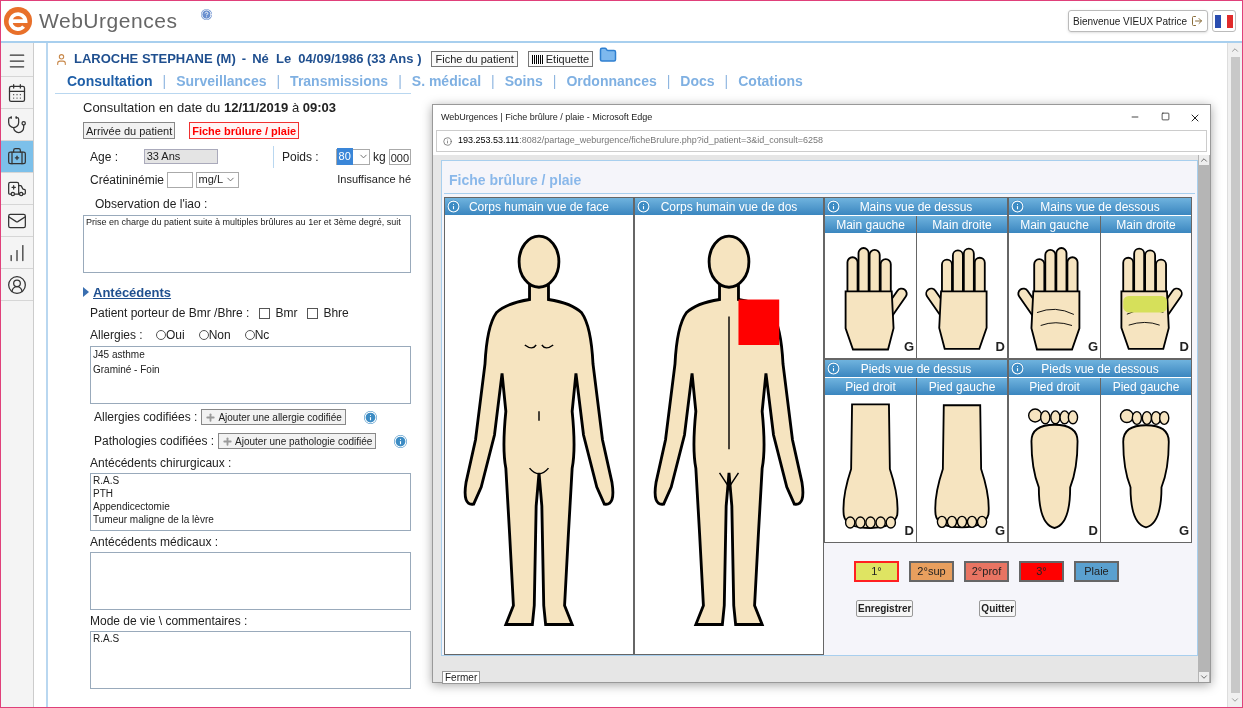 Image resolution: width=1243 pixels, height=708 pixels. Describe the element at coordinates (337, 59) in the screenshot. I see `birth-date: Né Le 04/09/1986 (33 Ans )` at that location.